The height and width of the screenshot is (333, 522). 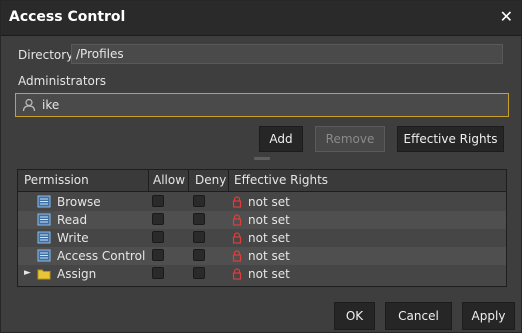 I want to click on title-bar: Access Control ✕, so click(x=261, y=18).